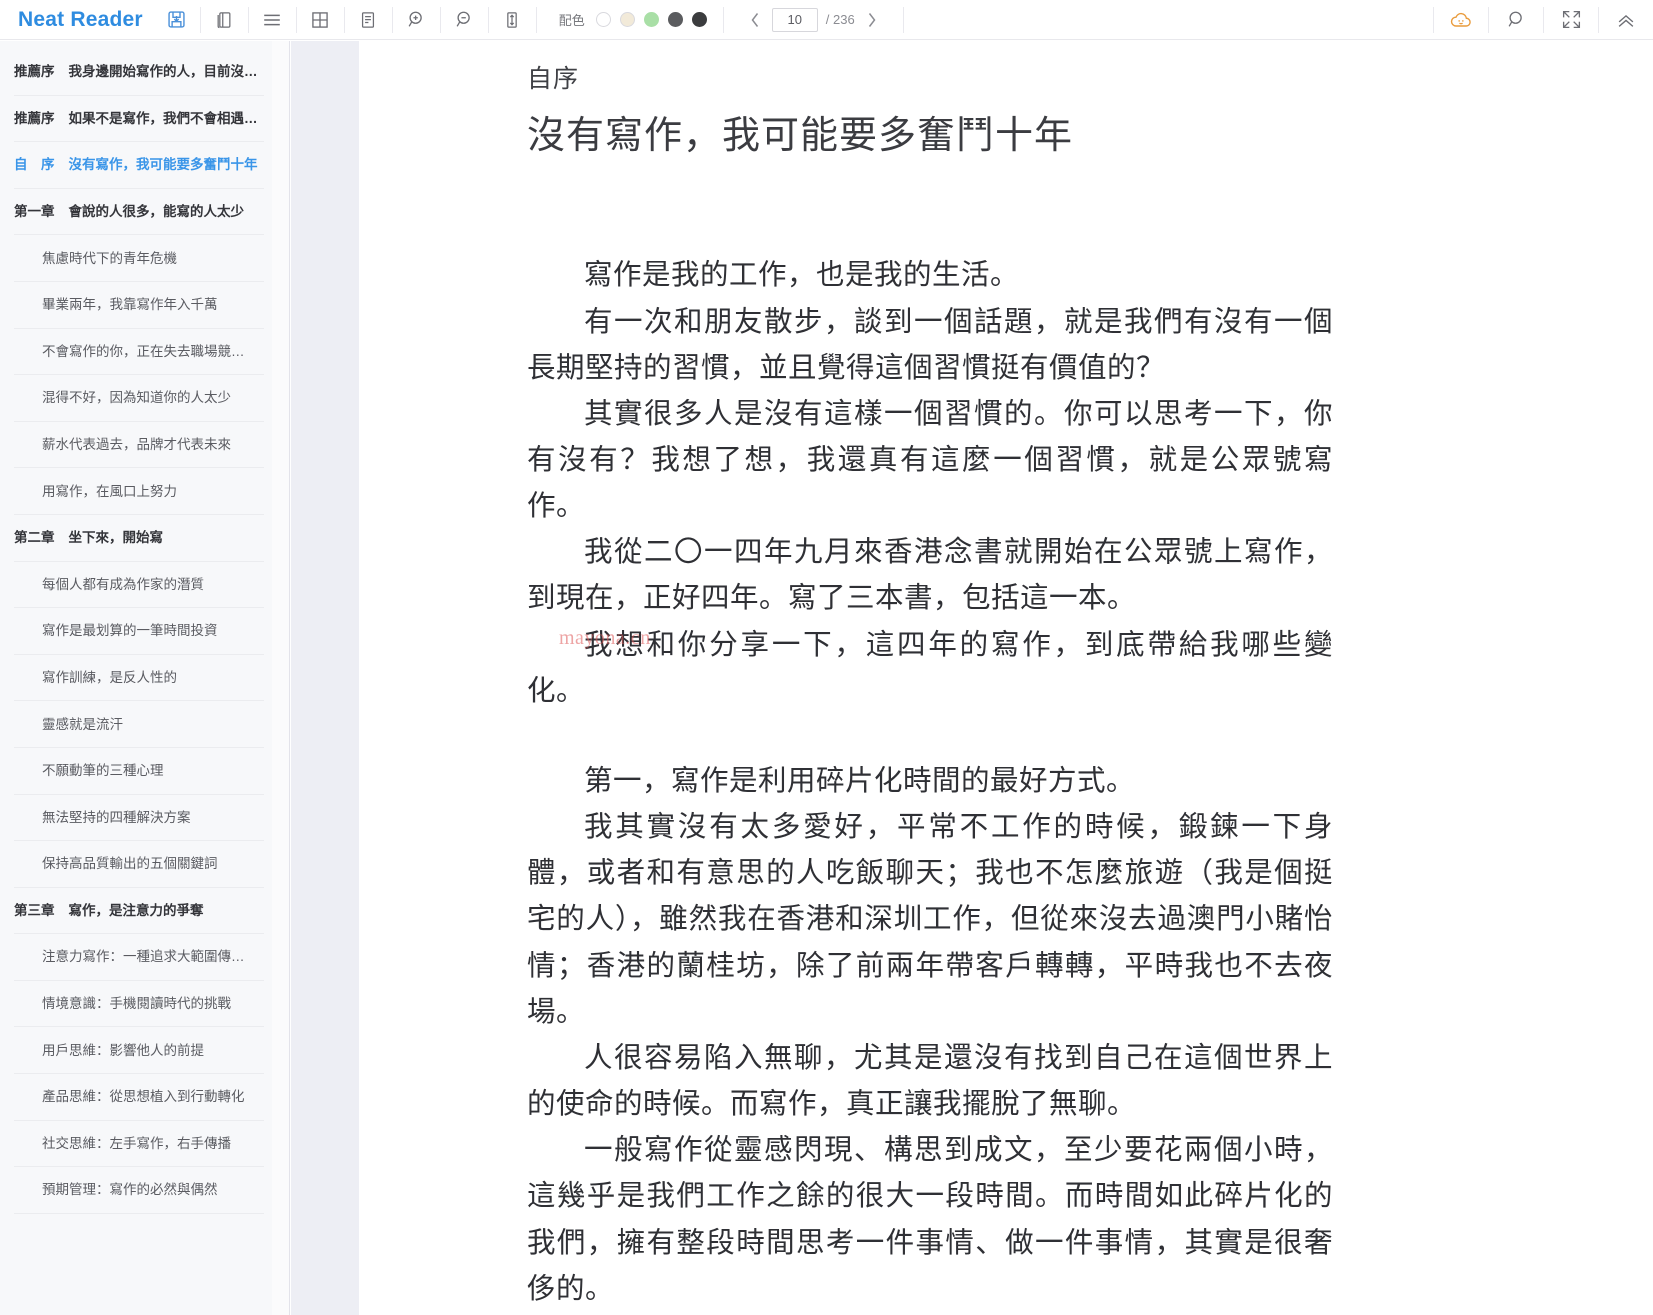 This screenshot has width=1653, height=1315. What do you see at coordinates (80, 19) in the screenshot?
I see `brand-name: Neat Reader` at bounding box center [80, 19].